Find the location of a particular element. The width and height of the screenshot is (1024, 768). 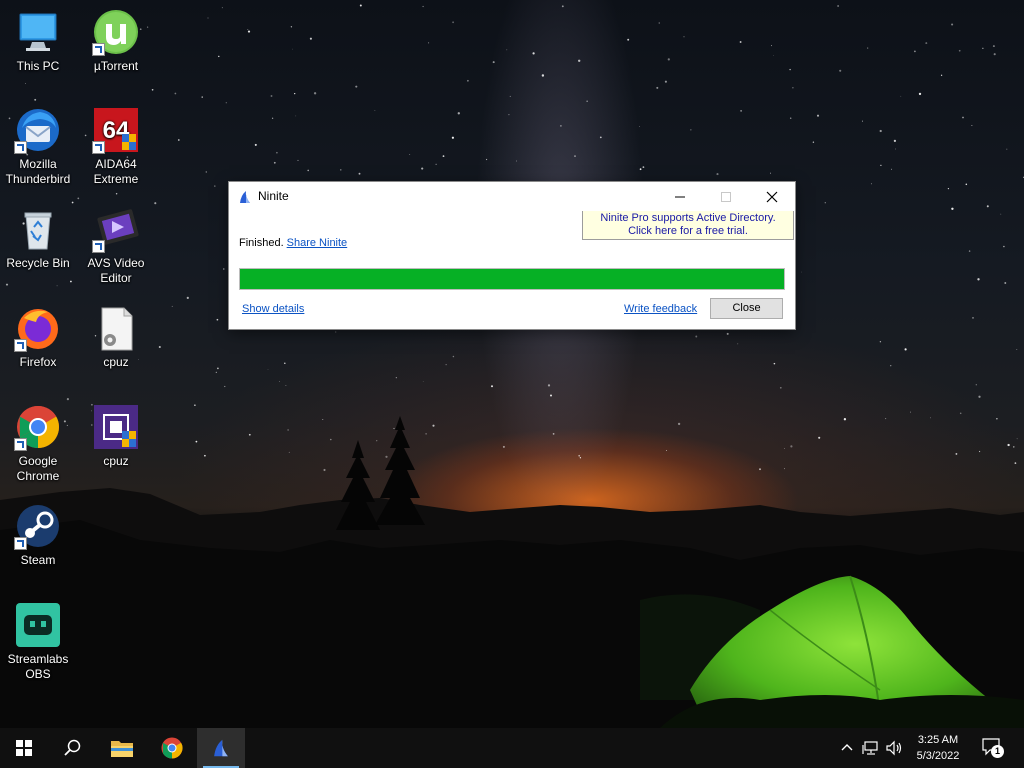

maximize-icon is located at coordinates (726, 197).